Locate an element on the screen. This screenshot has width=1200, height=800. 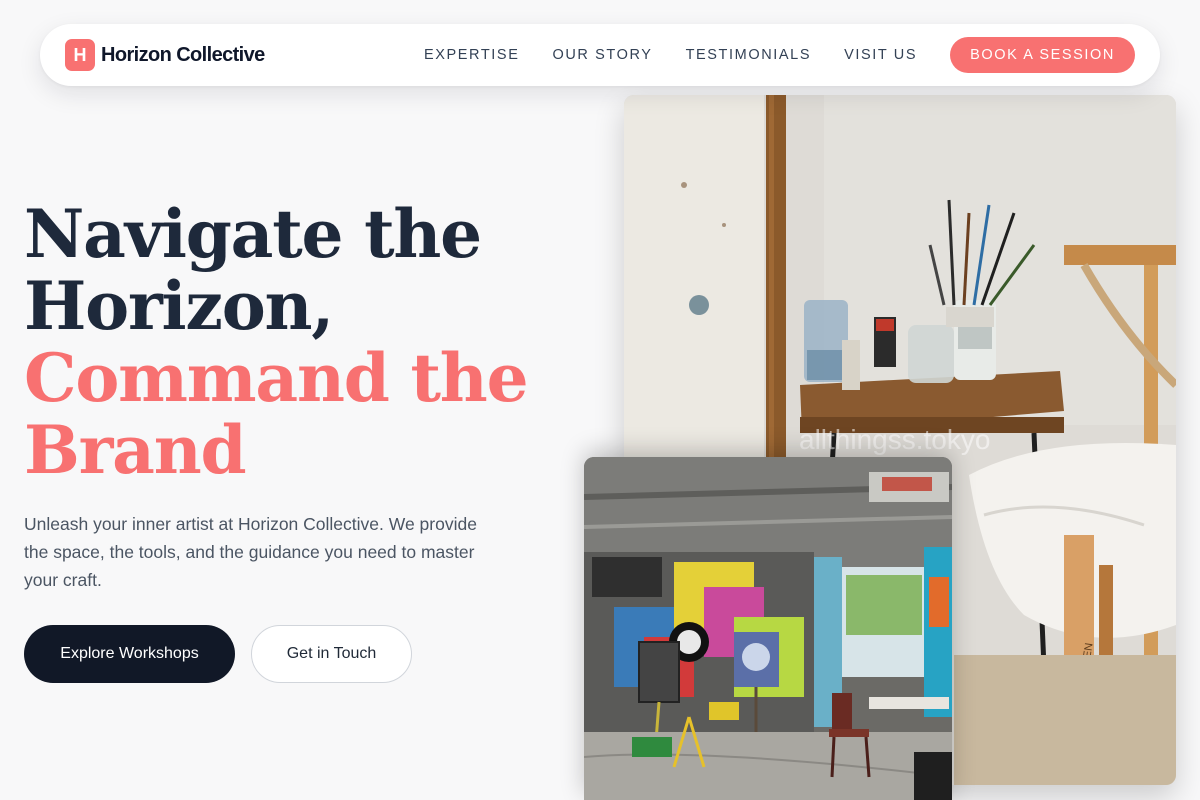
nav-link-our-story: OUR STORY is located at coordinates (602, 55).